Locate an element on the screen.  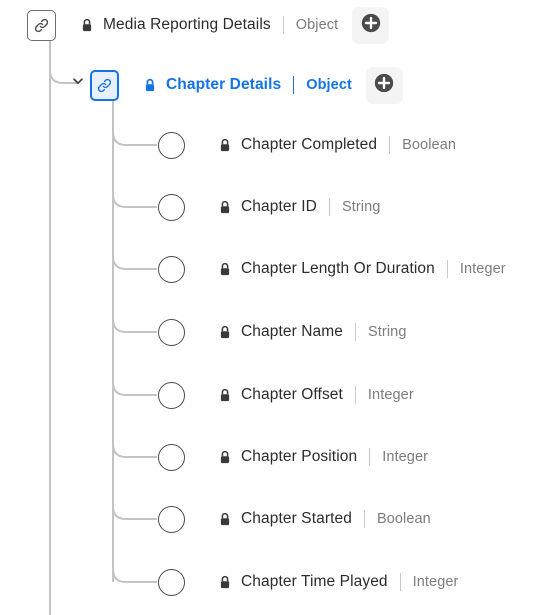
field-row: Chapter Completed Boolean is located at coordinates (337, 145).